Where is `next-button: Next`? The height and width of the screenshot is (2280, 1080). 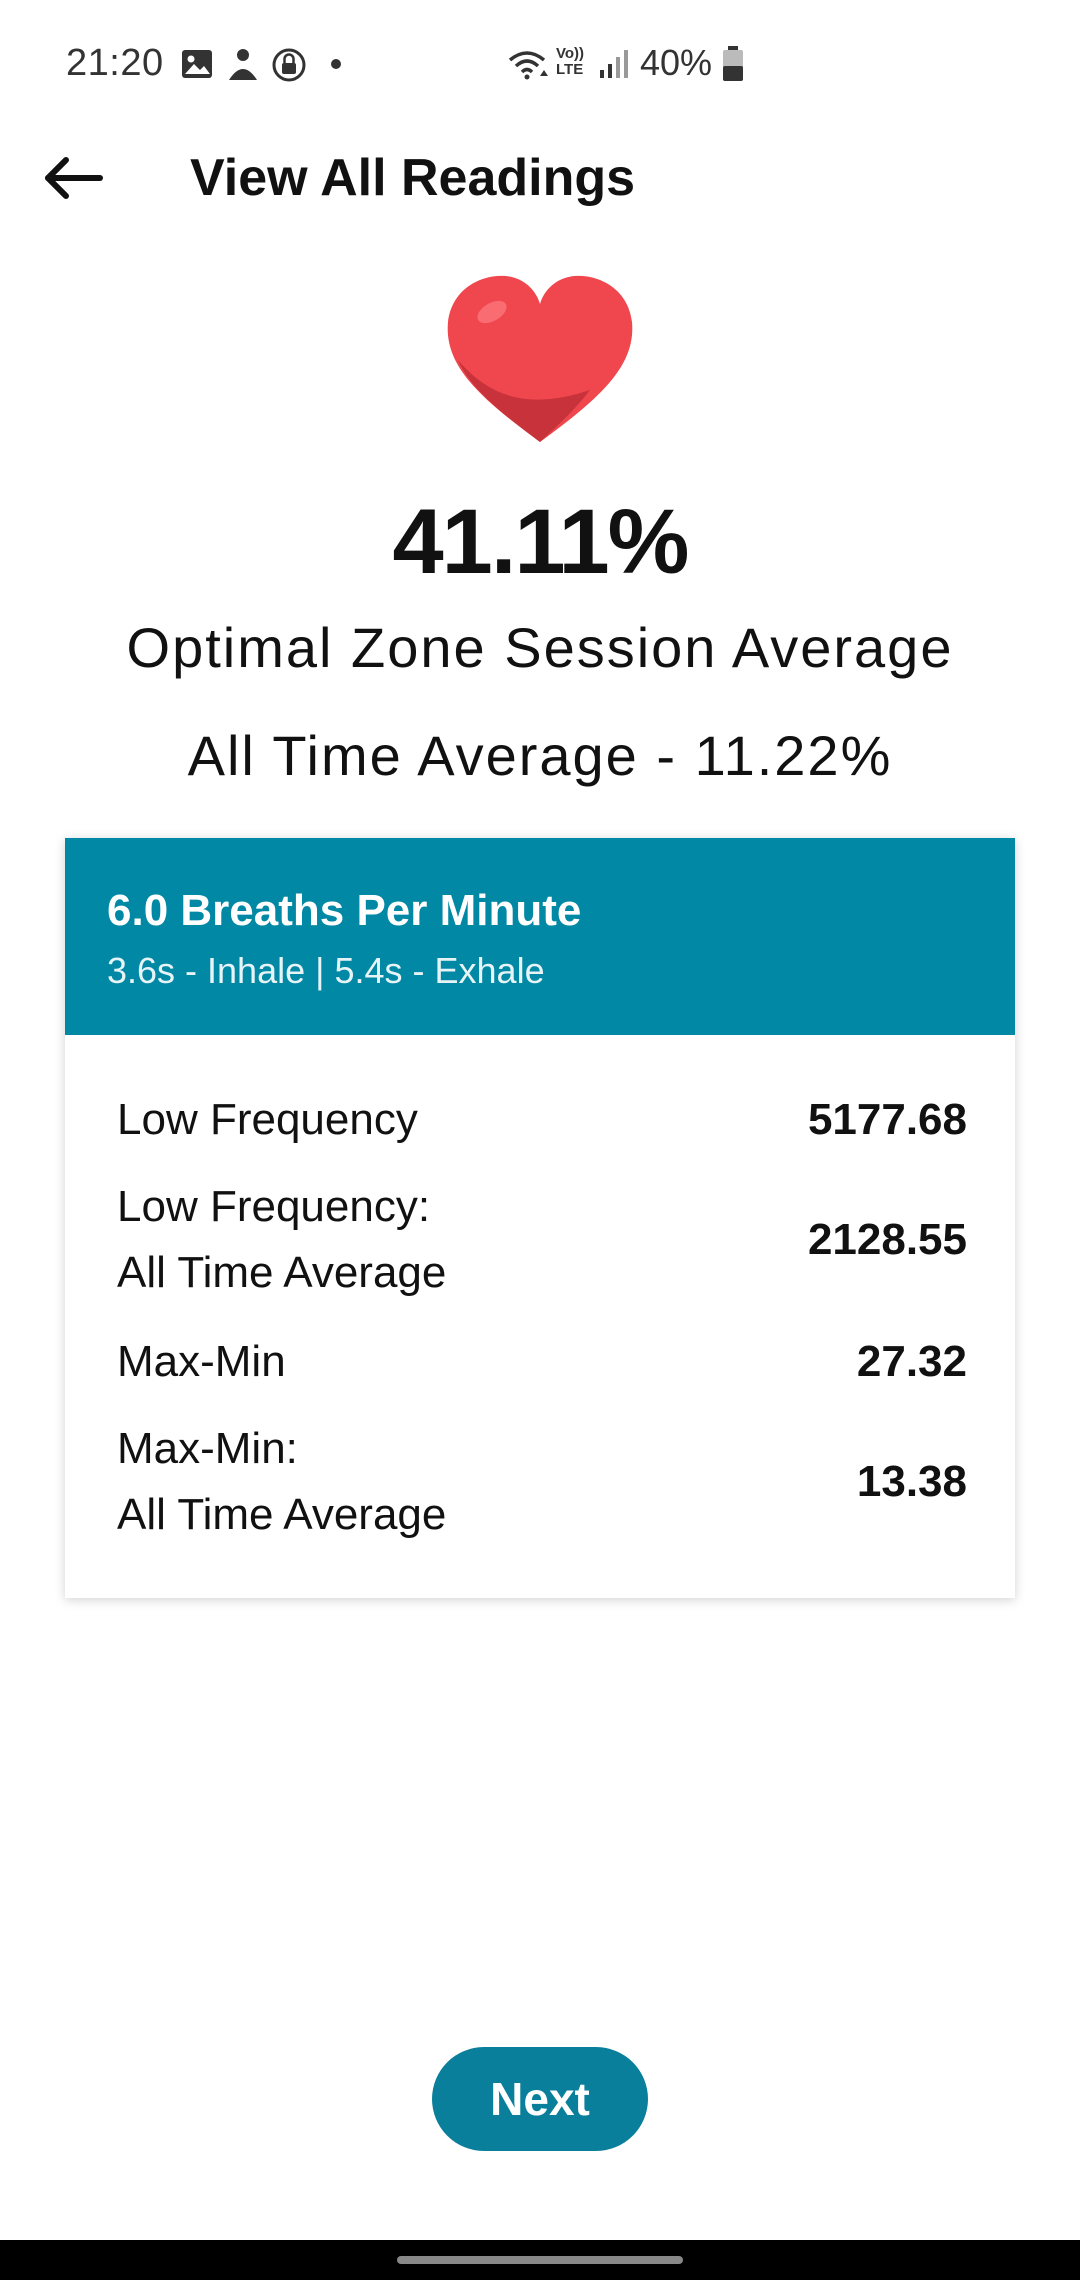 next-button: Next is located at coordinates (540, 2099).